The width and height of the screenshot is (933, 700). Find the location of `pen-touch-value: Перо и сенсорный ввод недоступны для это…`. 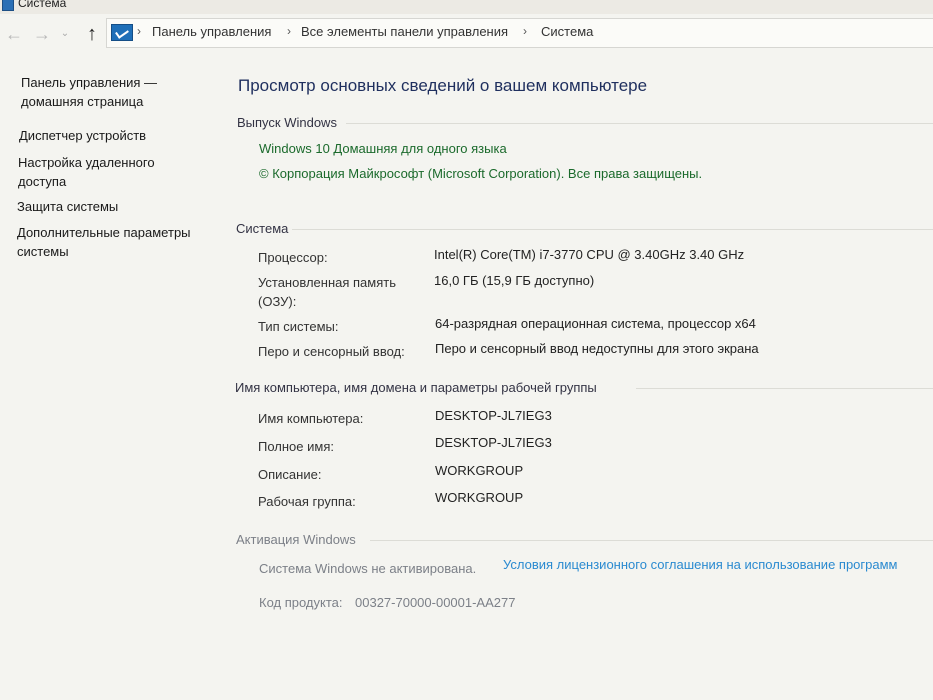

pen-touch-value: Перо и сенсорный ввод недоступны для это… is located at coordinates (597, 348).